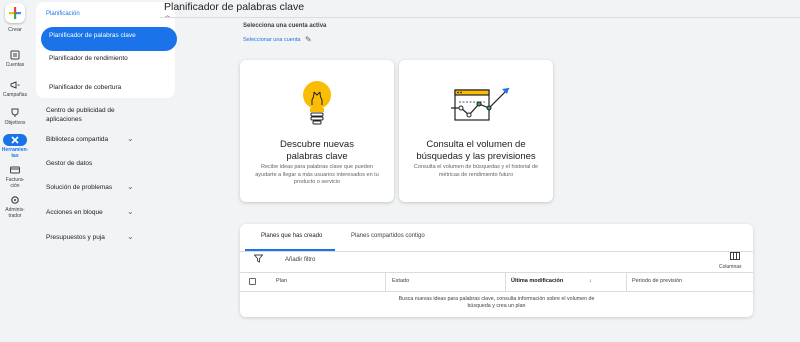 The width and height of the screenshot is (800, 342). I want to click on rail-label: Campañas, so click(15, 95).